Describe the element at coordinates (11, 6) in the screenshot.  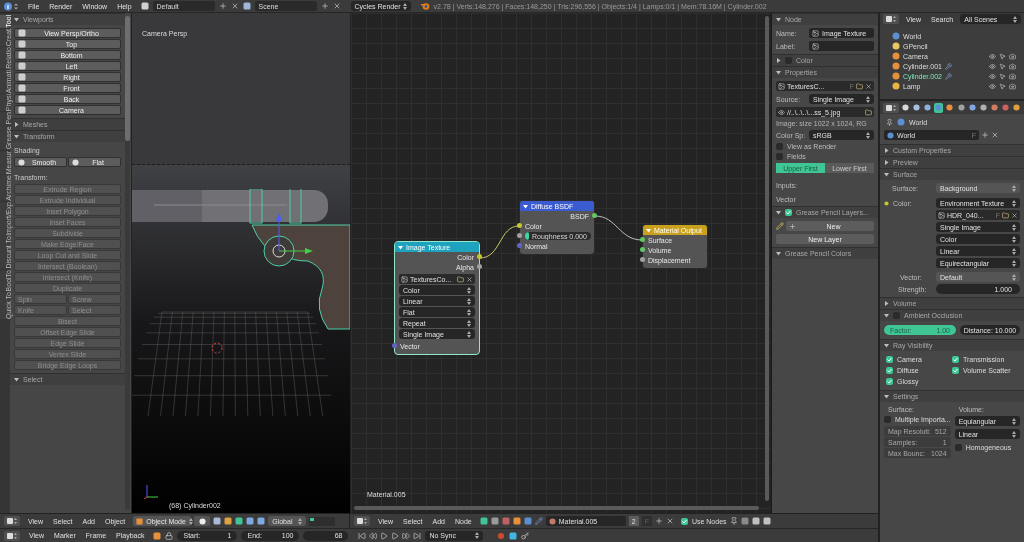
I see `info-editor-icon` at that location.